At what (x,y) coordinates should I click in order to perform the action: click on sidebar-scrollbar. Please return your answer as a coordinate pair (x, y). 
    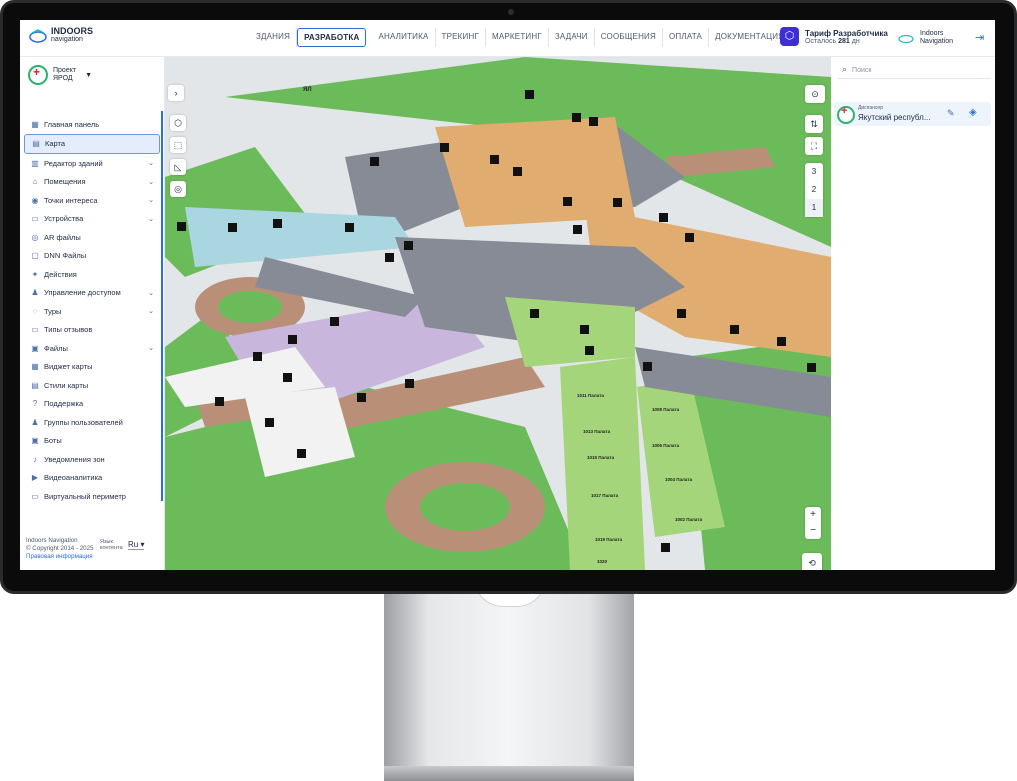
    Looking at the image, I should click on (162, 306).